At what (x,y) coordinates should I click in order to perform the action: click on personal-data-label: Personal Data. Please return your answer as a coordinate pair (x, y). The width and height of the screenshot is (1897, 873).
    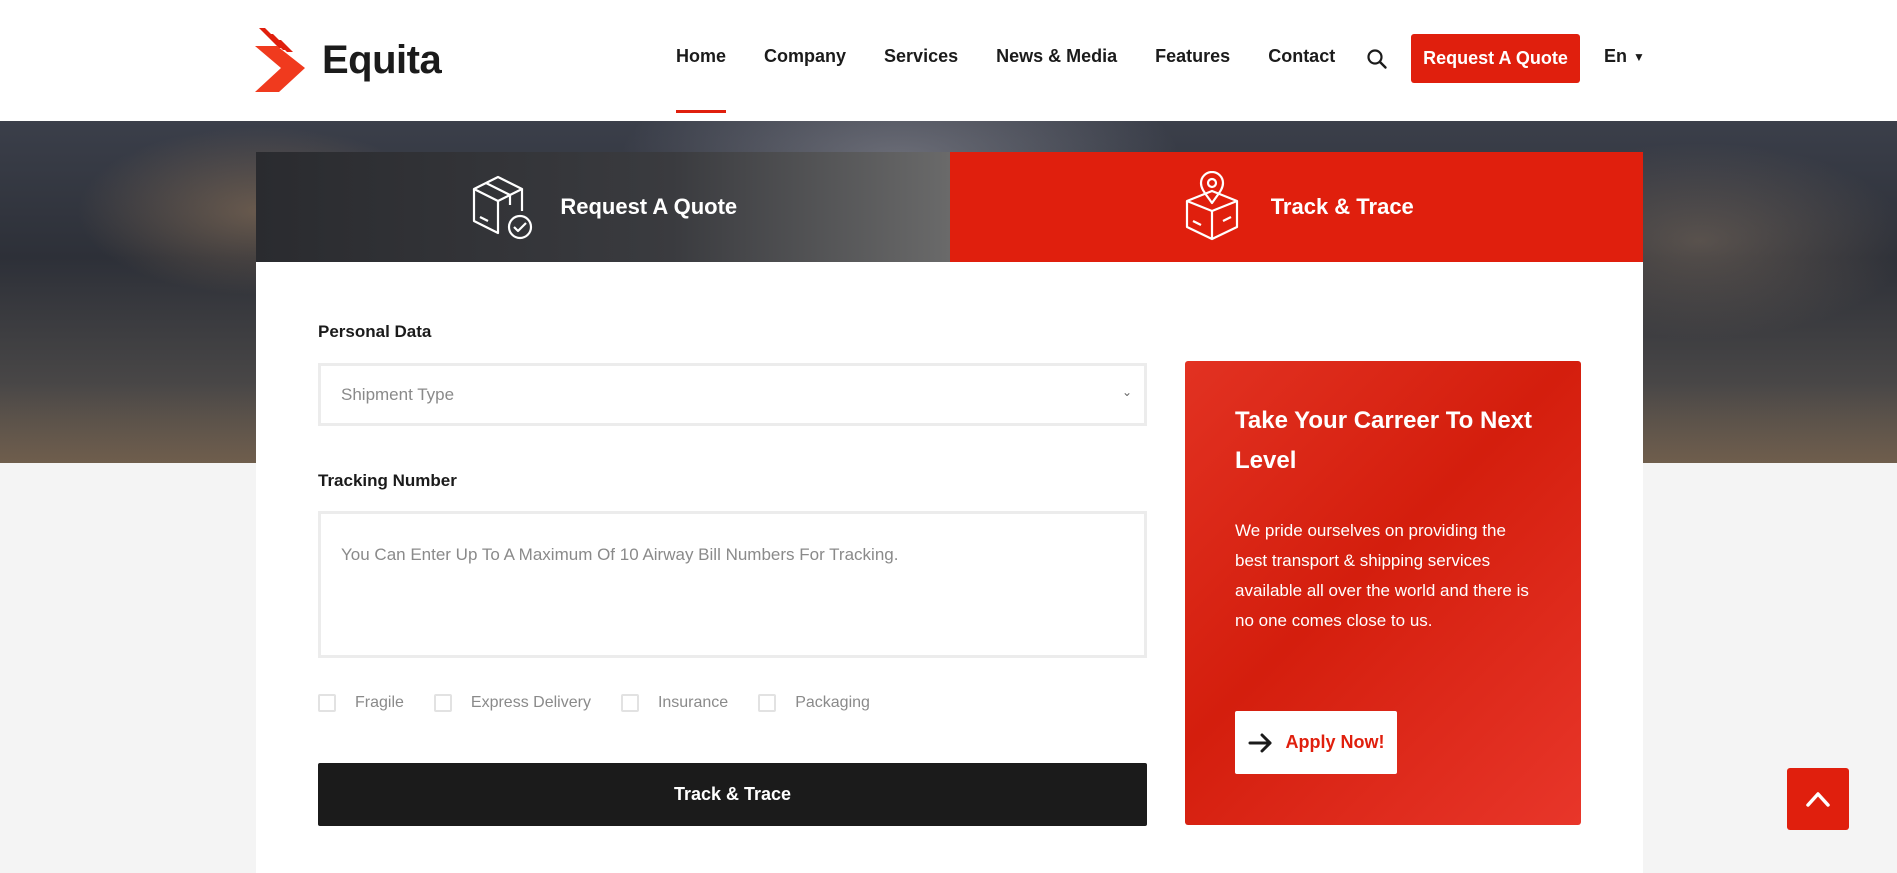
    Looking at the image, I should click on (375, 331).